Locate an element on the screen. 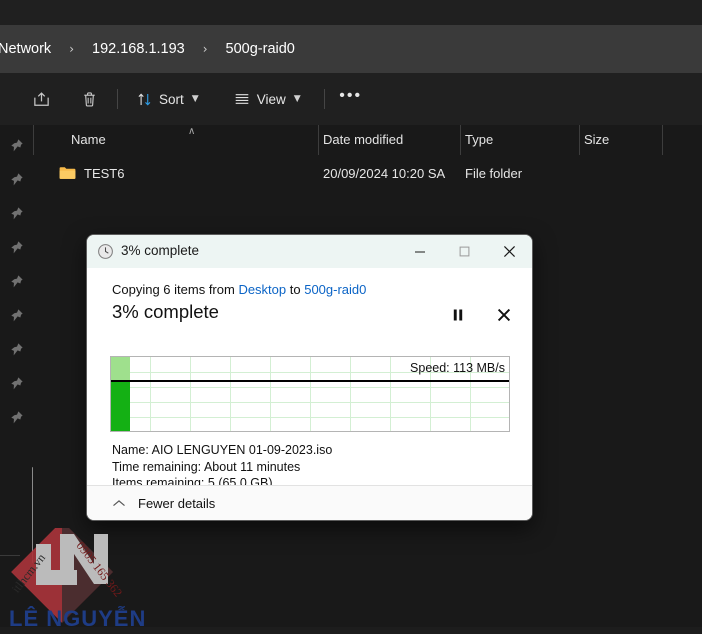  minimize-button is located at coordinates (419, 251).